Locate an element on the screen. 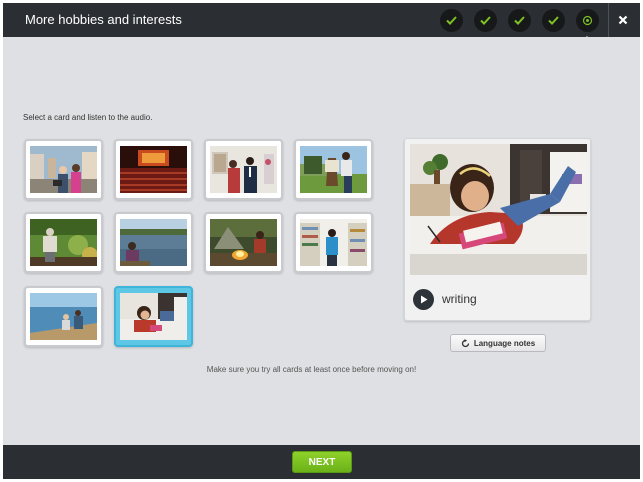 This screenshot has width=643, height=482. footer-bar: NEXT is located at coordinates (321, 462).